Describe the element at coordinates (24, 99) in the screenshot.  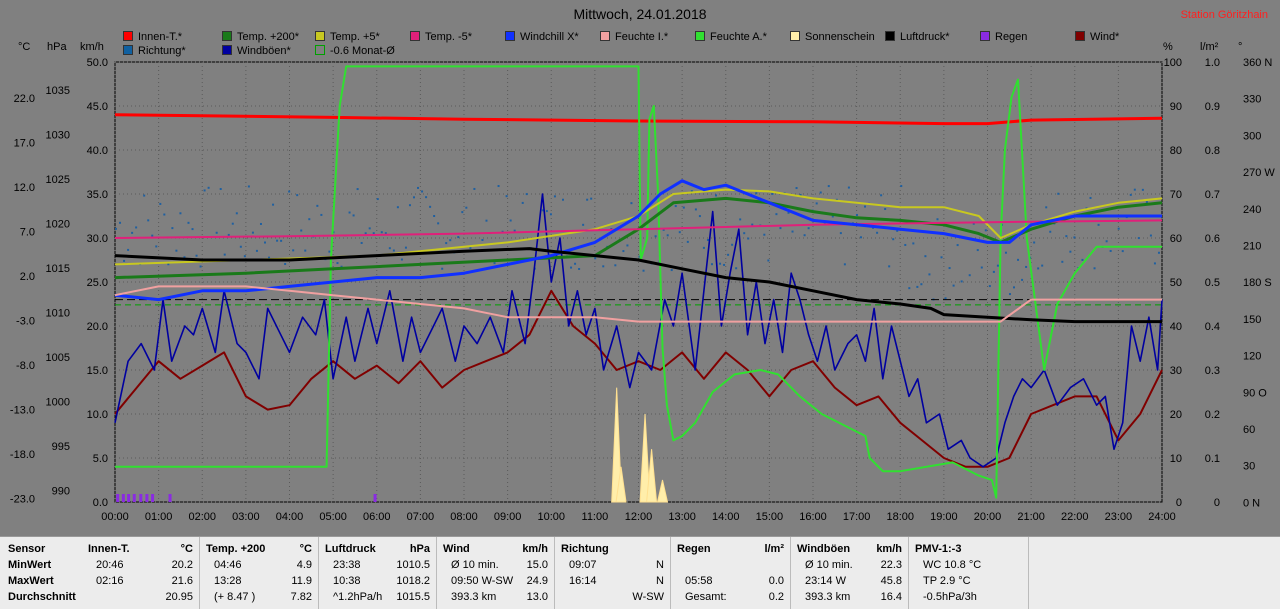
I see `temp-tick-label: 22.0` at that location.